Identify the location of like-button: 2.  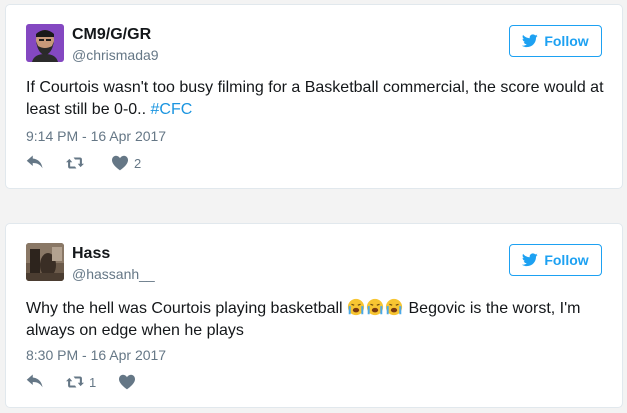
(126, 163).